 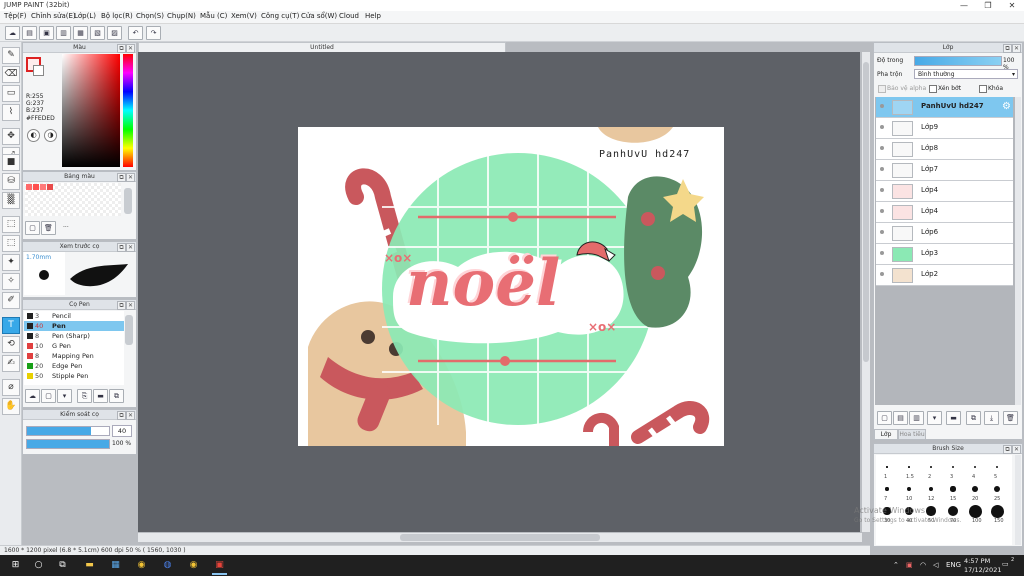 What do you see at coordinates (64, 396) in the screenshot?
I see `brush-menu-icon: ▾` at bounding box center [64, 396].